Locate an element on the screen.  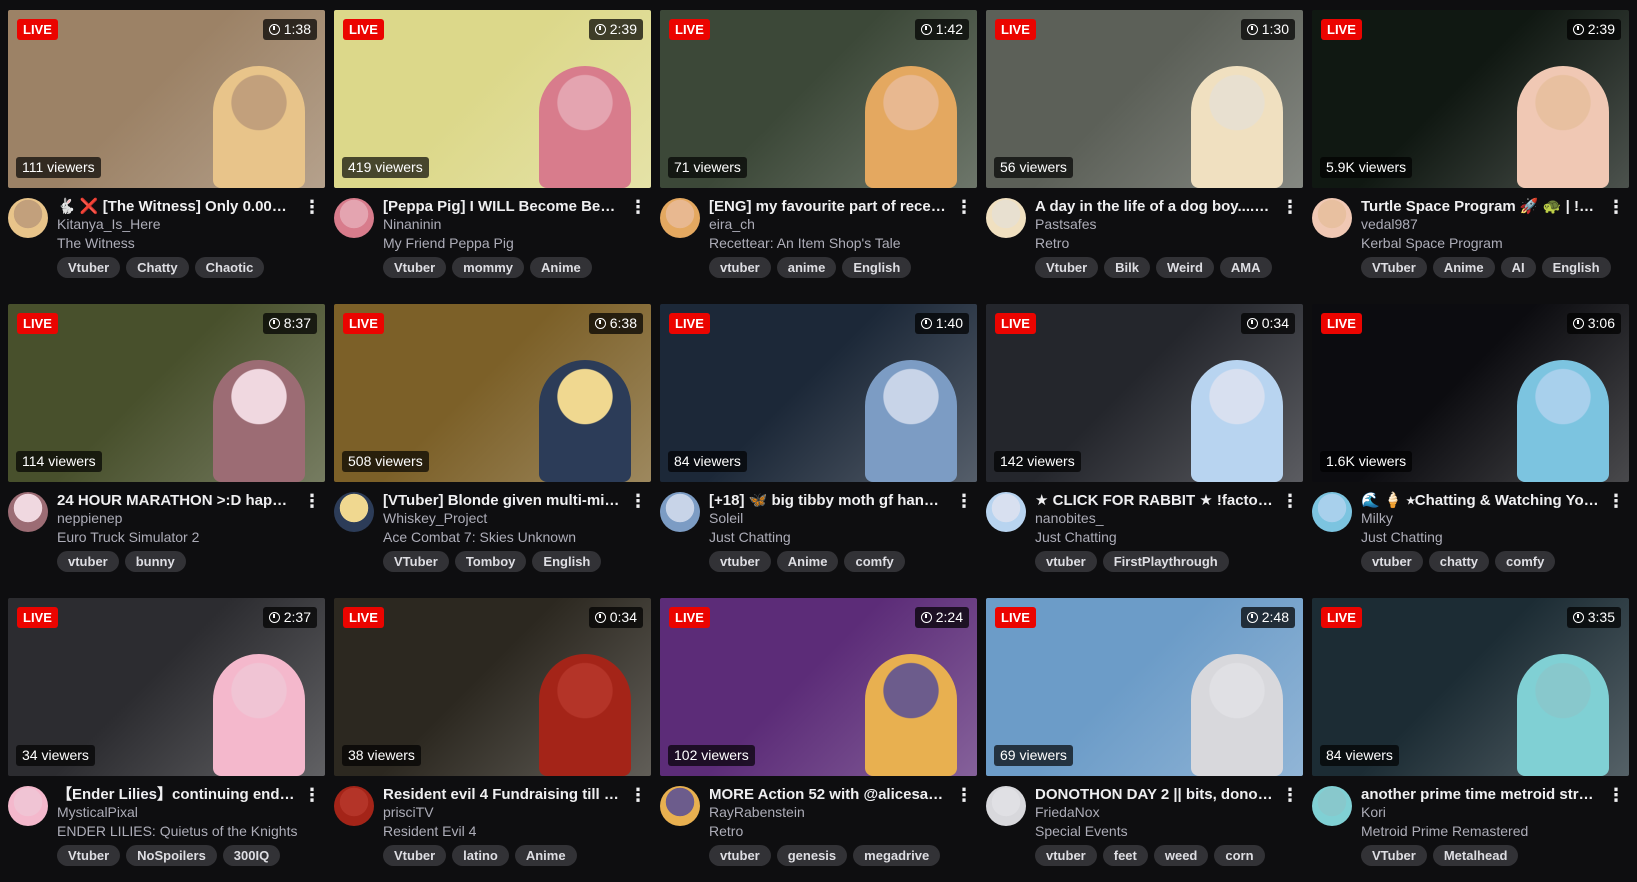
tag-chip: megadrive is located at coordinates (897, 855).